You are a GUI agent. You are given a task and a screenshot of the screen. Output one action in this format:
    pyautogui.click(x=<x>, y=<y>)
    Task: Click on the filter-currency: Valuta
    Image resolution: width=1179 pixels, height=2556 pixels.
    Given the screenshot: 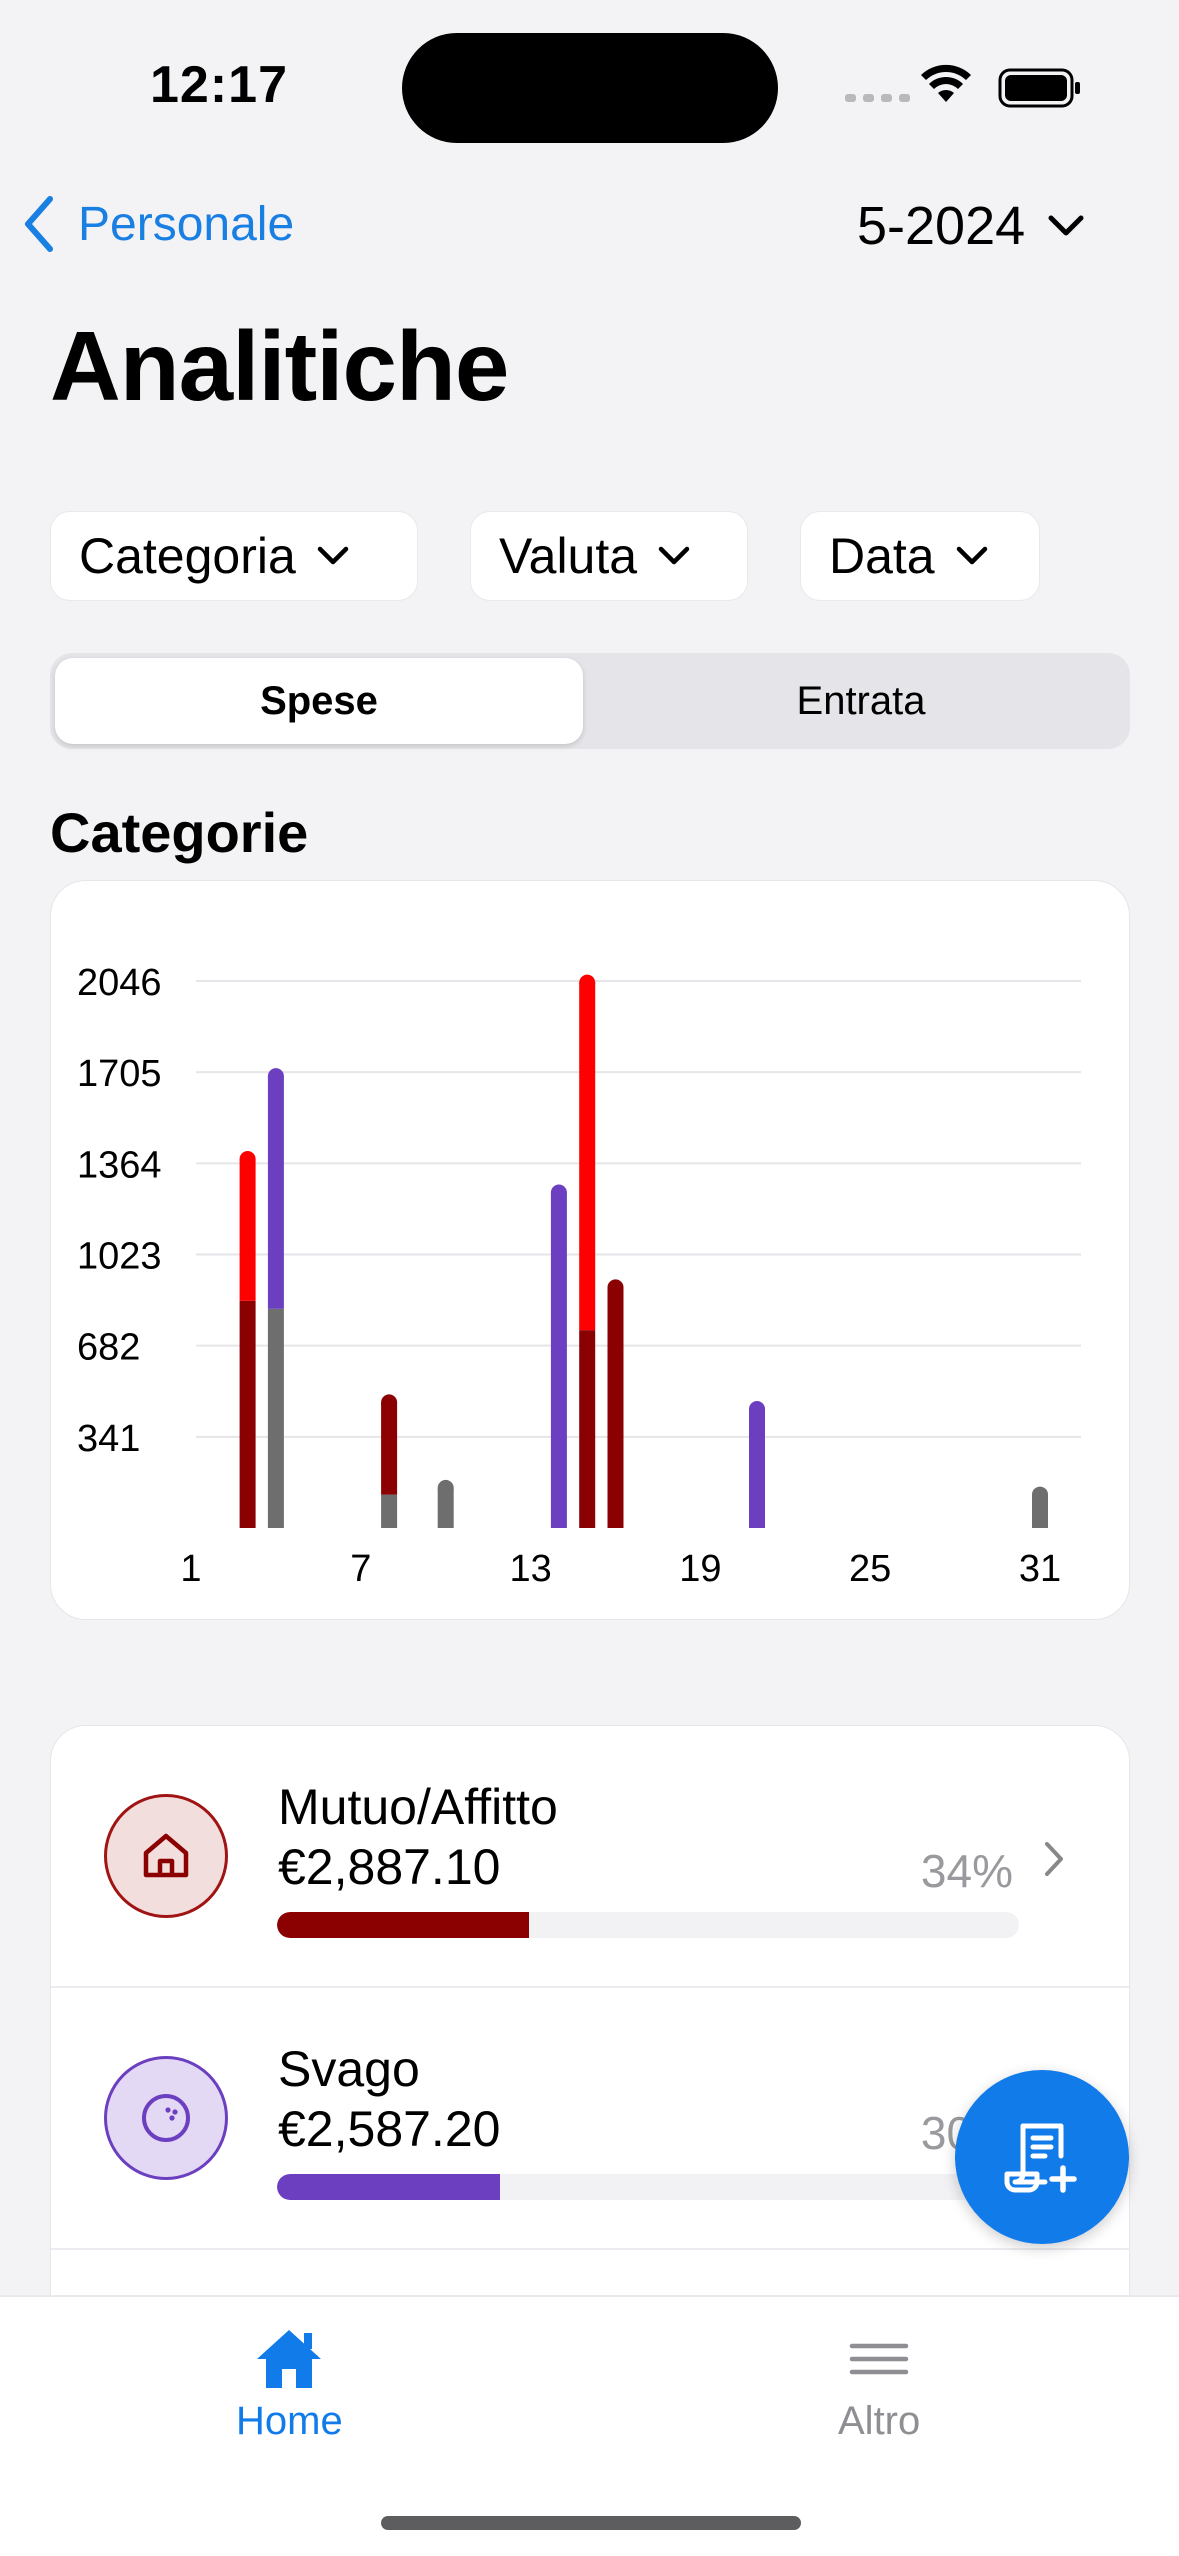 What is the action you would take?
    pyautogui.click(x=609, y=556)
    